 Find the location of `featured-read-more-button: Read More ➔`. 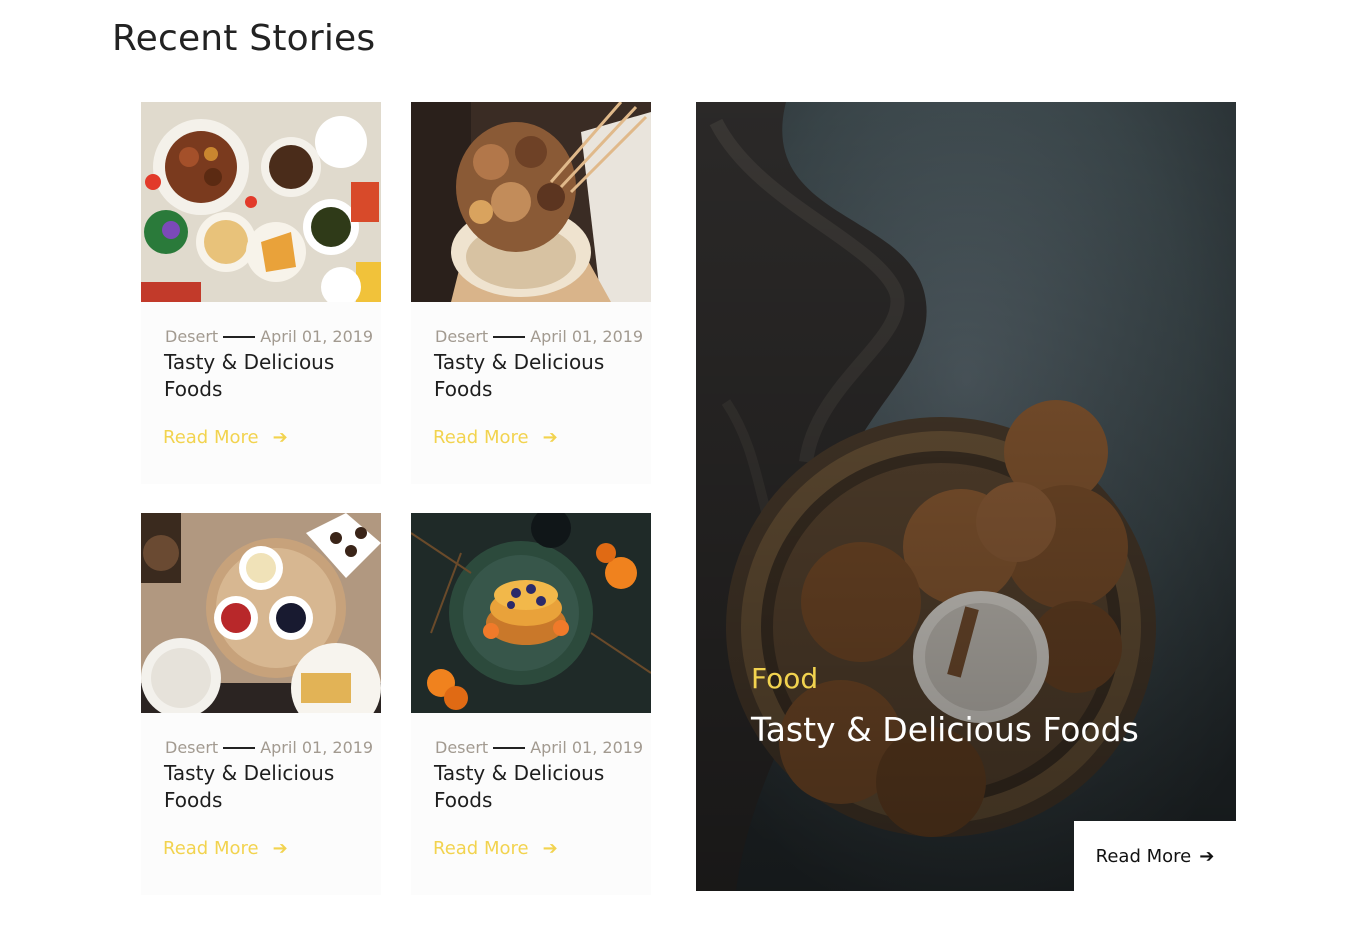

featured-read-more-button: Read More ➔ is located at coordinates (1155, 856).